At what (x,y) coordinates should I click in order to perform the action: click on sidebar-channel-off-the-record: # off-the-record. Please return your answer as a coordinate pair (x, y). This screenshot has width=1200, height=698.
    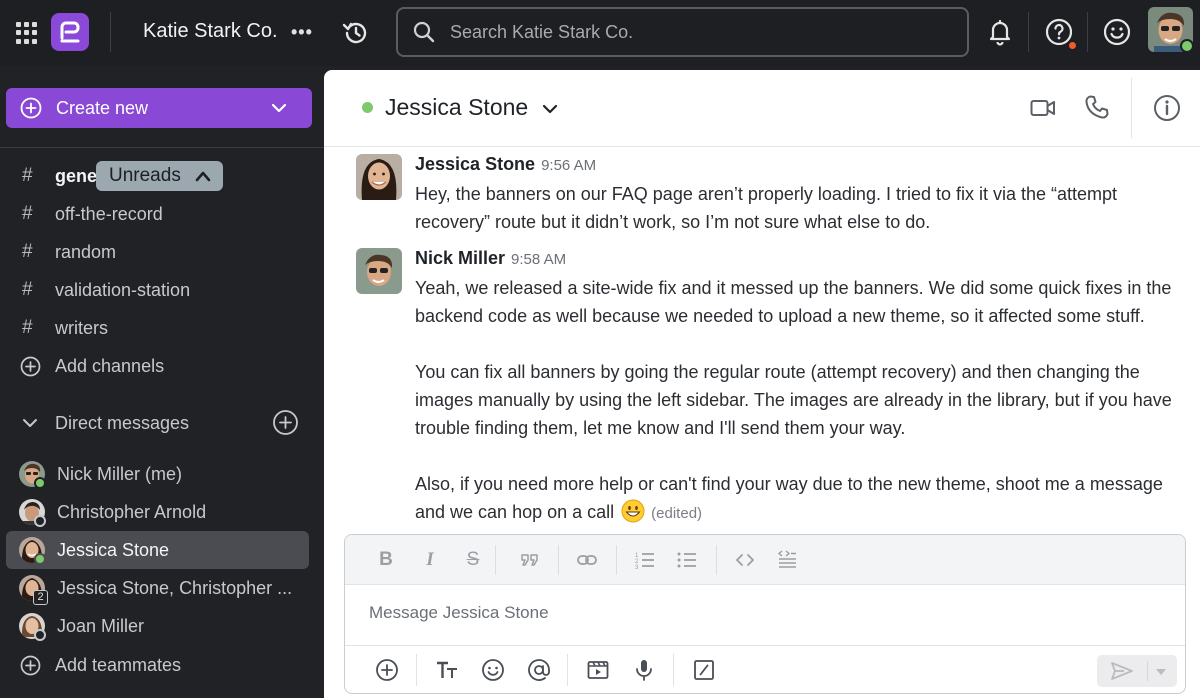
    Looking at the image, I should click on (162, 214).